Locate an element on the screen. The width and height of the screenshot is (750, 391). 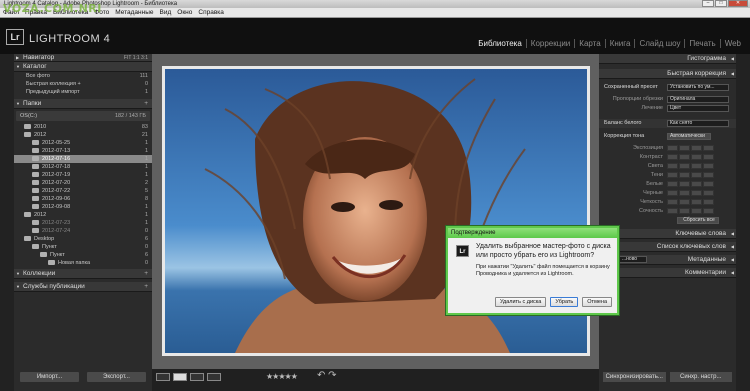
reset-all-button: Сбросить все is located at coordinates (698, 220).